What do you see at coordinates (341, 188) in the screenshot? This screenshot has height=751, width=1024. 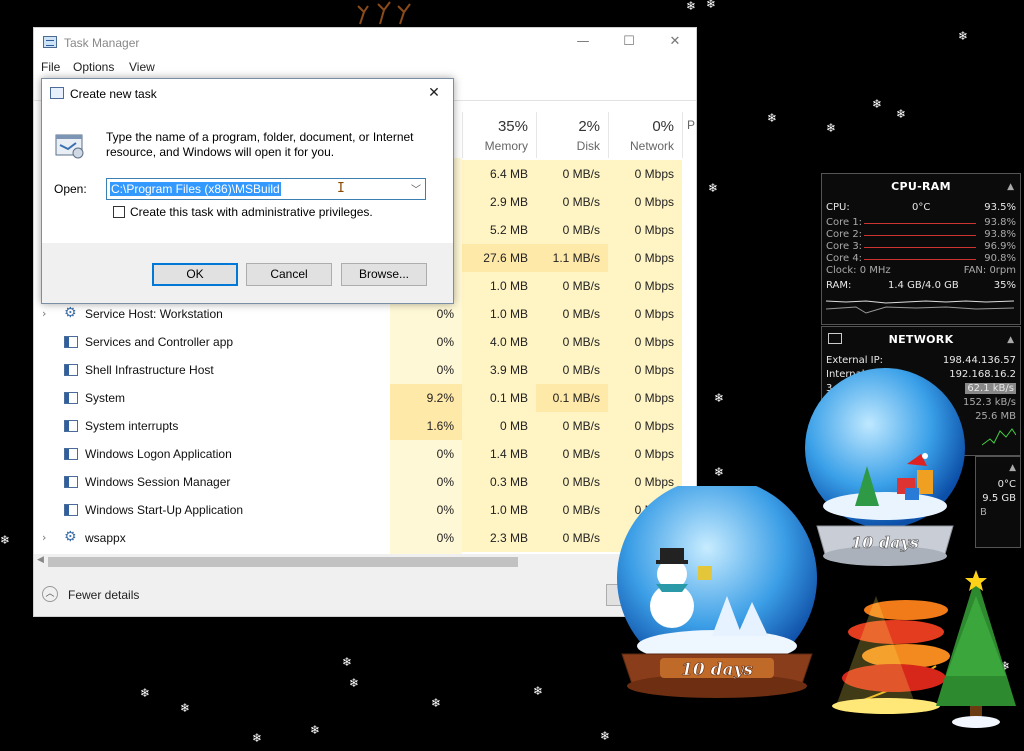 I see `text-cursor-icon: I` at bounding box center [341, 188].